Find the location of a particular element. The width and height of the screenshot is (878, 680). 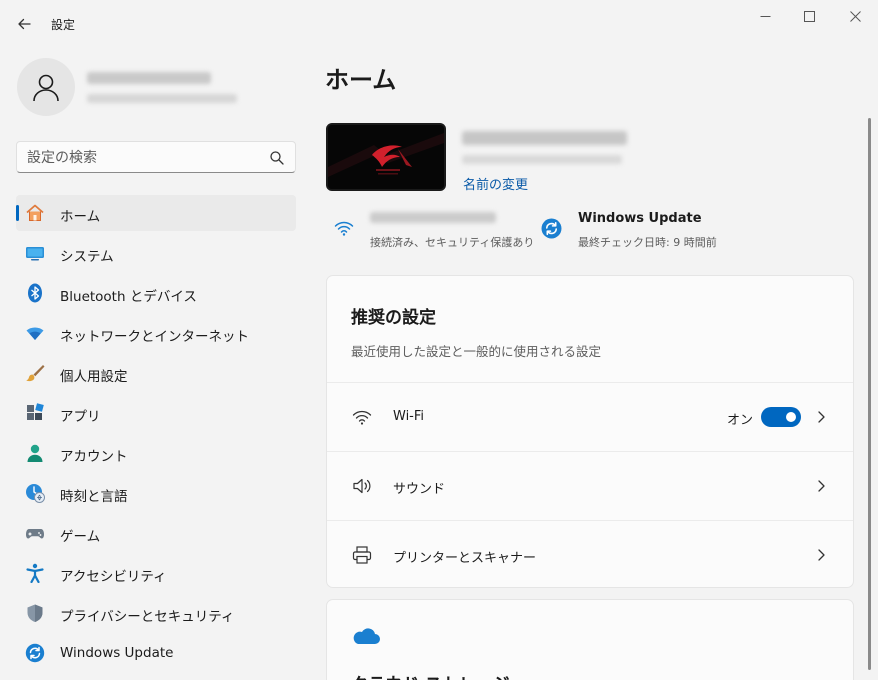

card-subtitle: 最近使用した設定と一般的に使用される設定 is located at coordinates (476, 351).